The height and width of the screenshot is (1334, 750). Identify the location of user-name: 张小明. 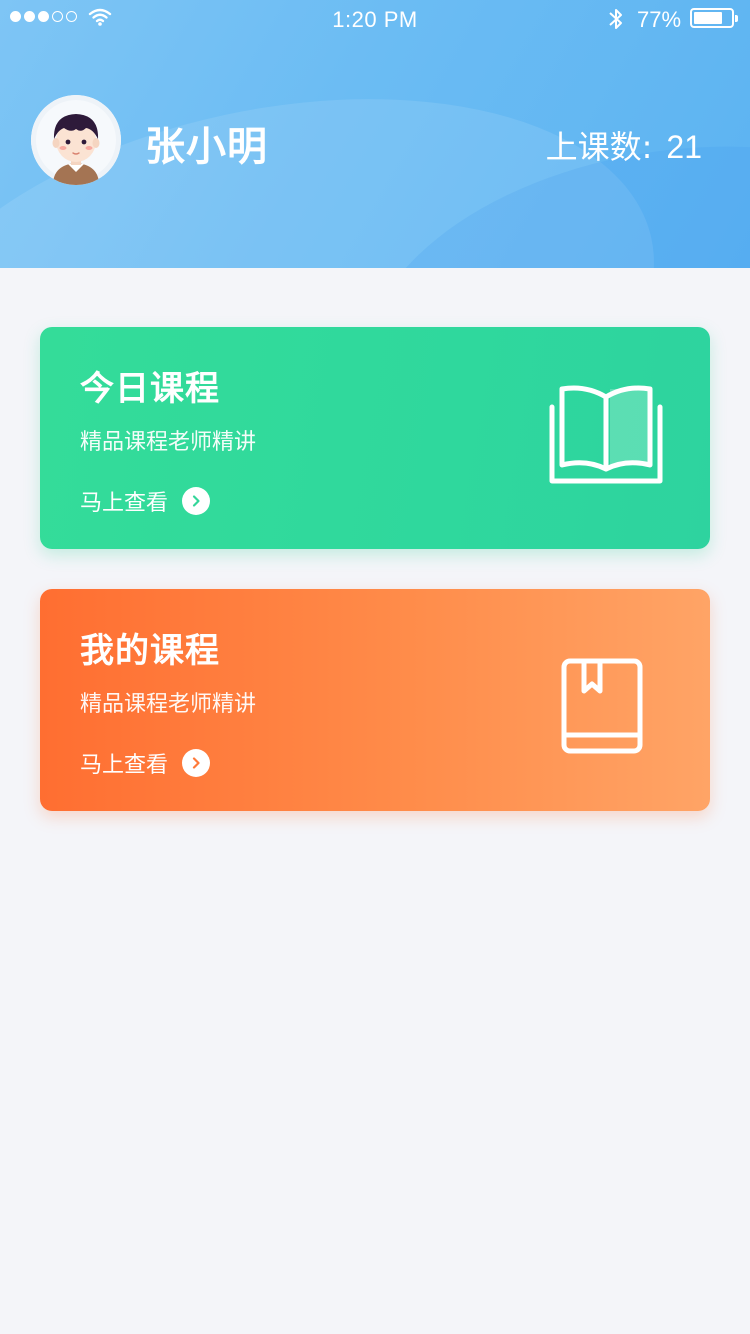
(206, 147).